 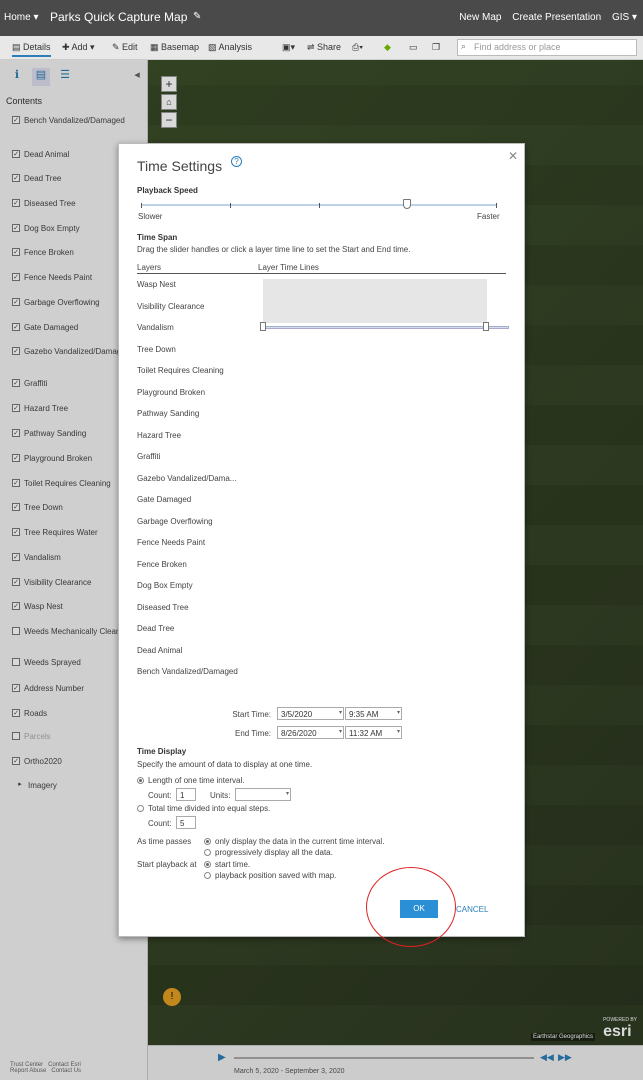 I want to click on start-handle, so click(x=263, y=326).